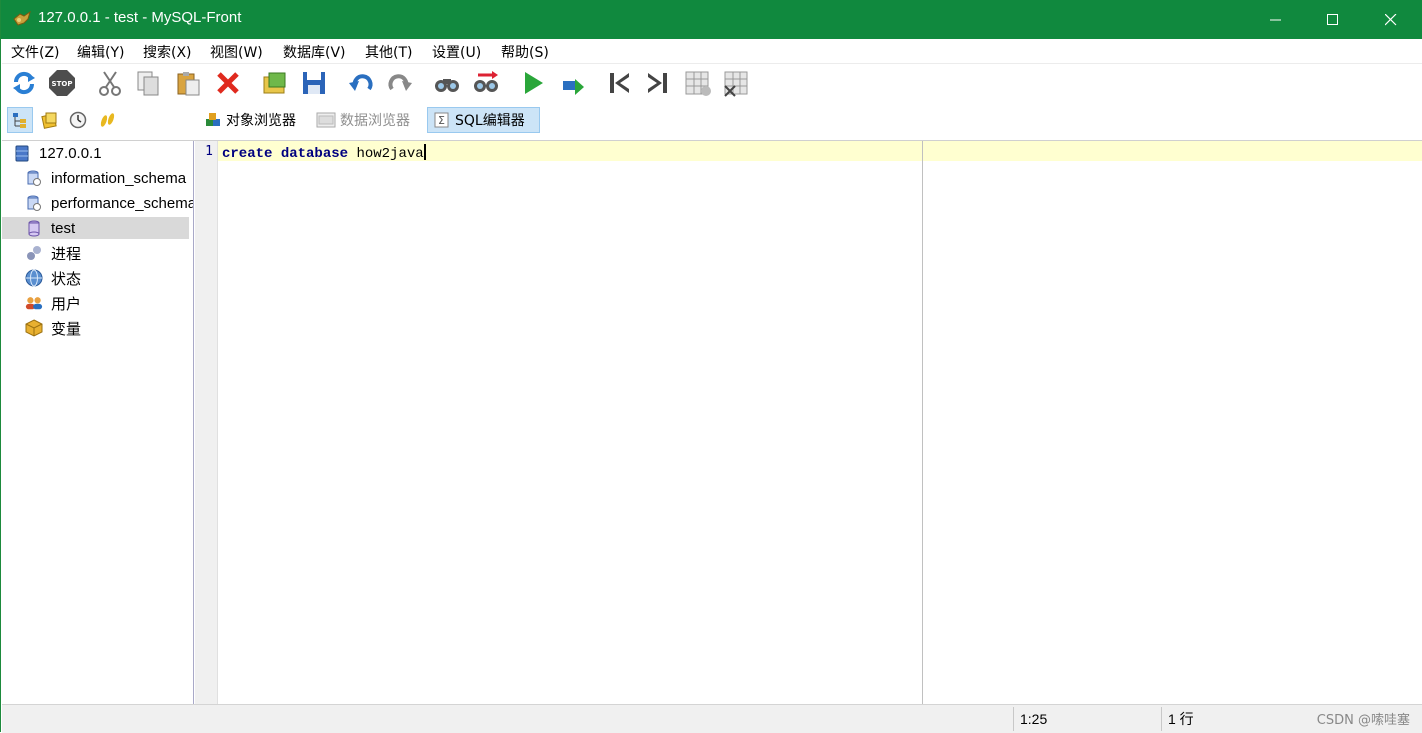 Image resolution: width=1422 pixels, height=733 pixels. I want to click on window-title: 127.0.0.1 - test - MySQL-Front, so click(140, 17).